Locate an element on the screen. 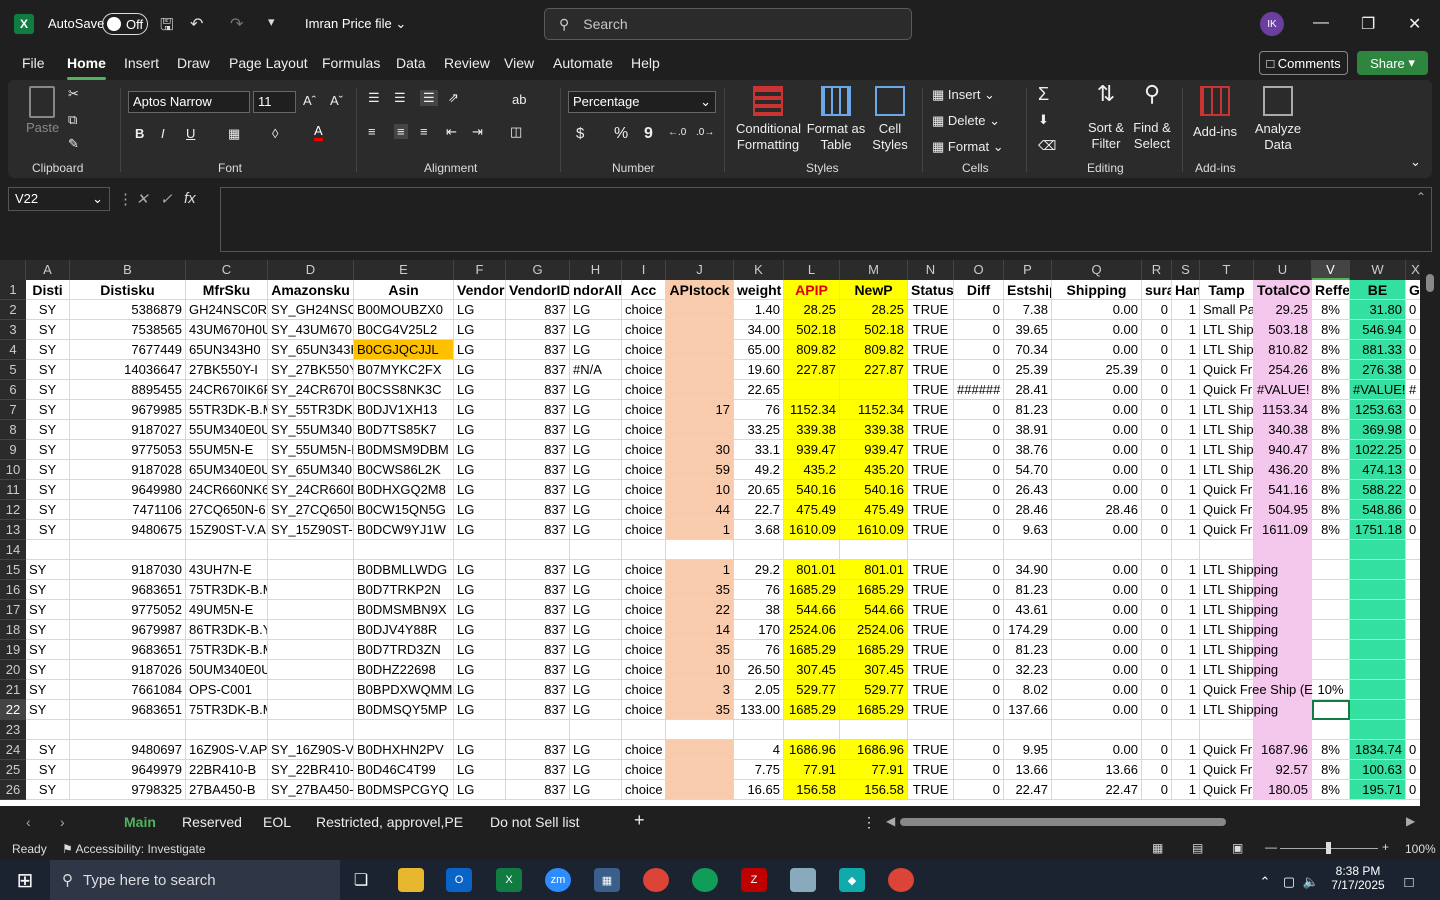 The width and height of the screenshot is (1440, 900). menu-review: Review is located at coordinates (467, 63).